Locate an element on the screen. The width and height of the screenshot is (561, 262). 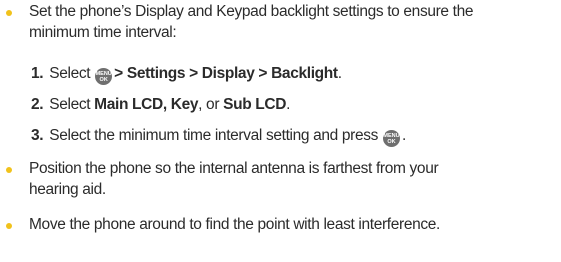
step-number: 3. is located at coordinates (37, 135).